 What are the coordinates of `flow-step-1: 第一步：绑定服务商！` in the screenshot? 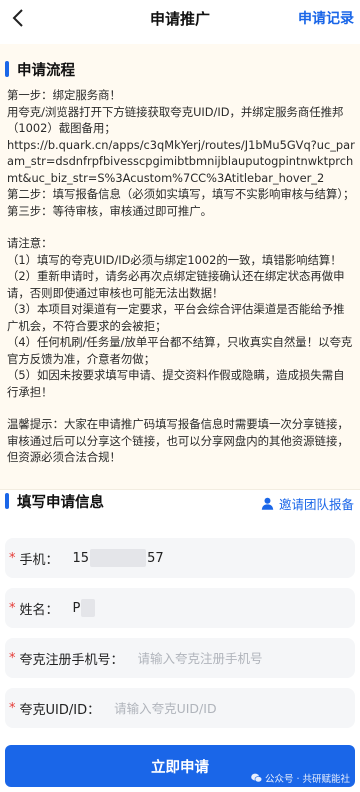 It's located at (64, 95).